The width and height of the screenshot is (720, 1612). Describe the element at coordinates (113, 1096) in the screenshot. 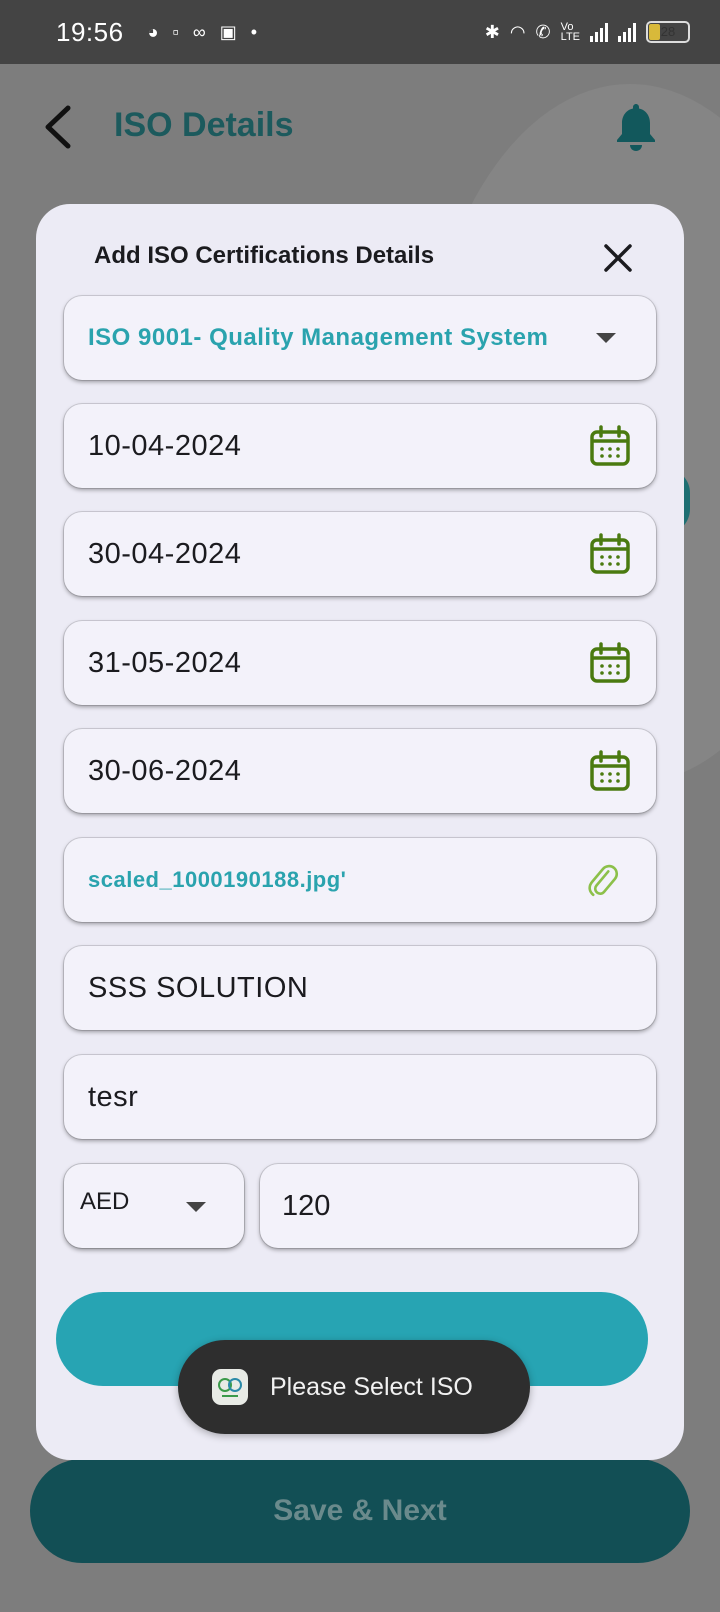

I see `remarks-value: tesr` at that location.